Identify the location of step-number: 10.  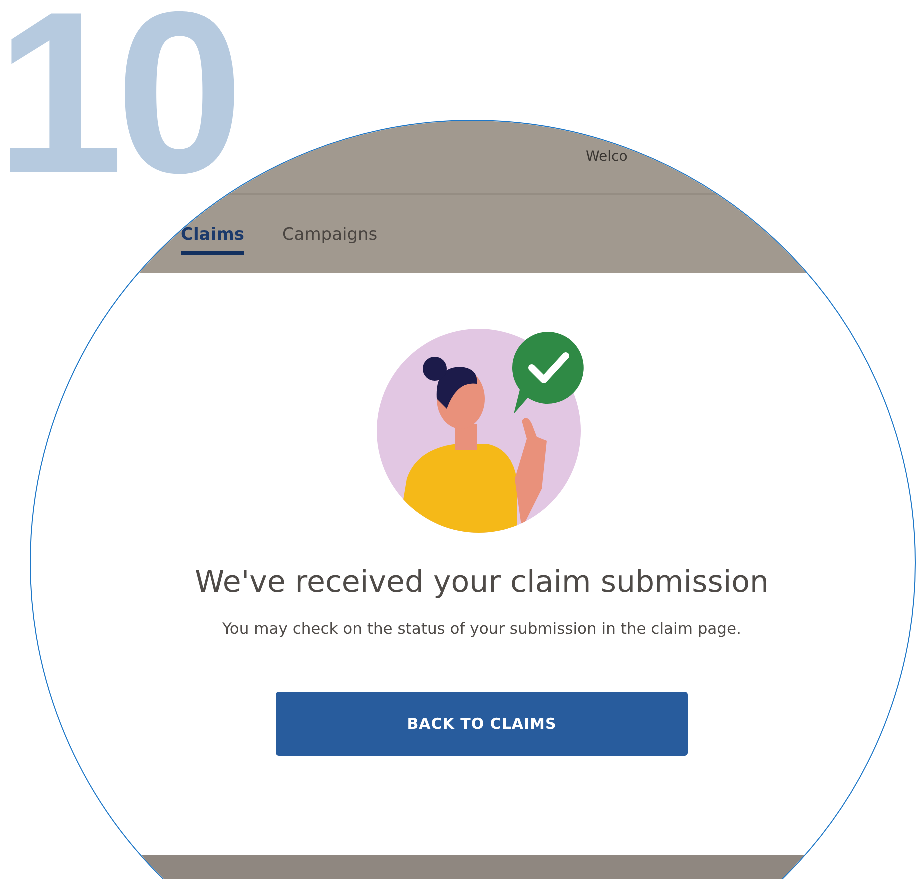
(118, 104).